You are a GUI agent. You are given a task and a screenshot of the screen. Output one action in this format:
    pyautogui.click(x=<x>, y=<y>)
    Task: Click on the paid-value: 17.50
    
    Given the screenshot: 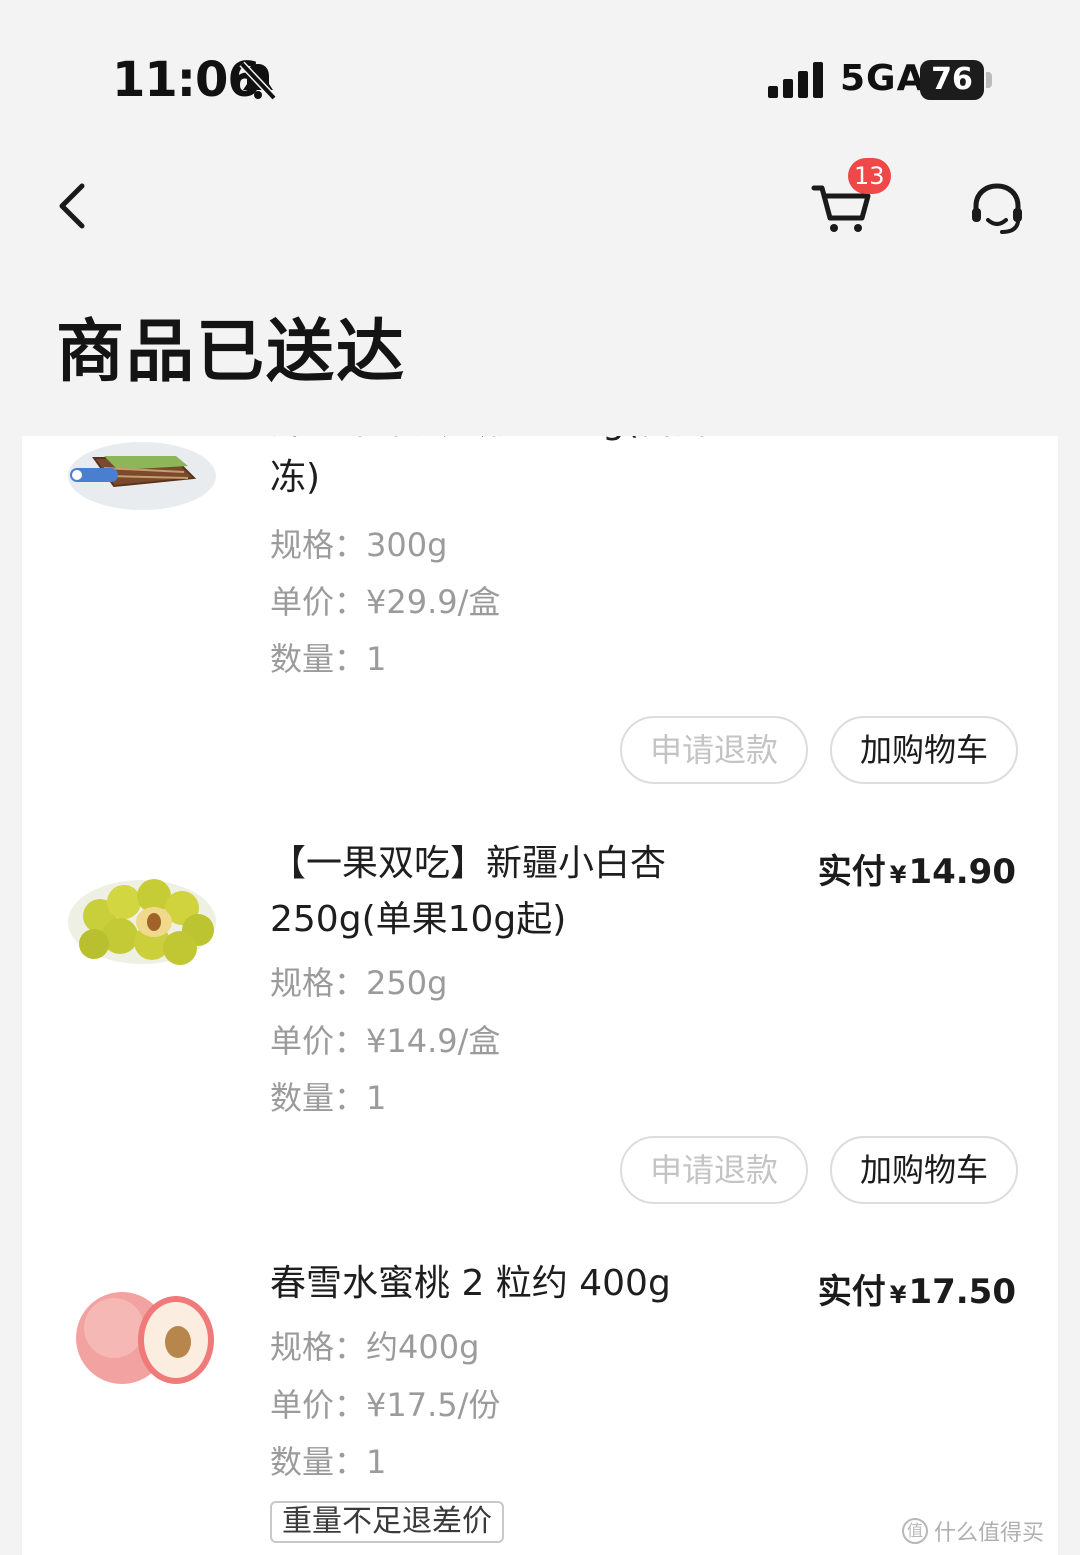 What is the action you would take?
    pyautogui.click(x=962, y=1292)
    